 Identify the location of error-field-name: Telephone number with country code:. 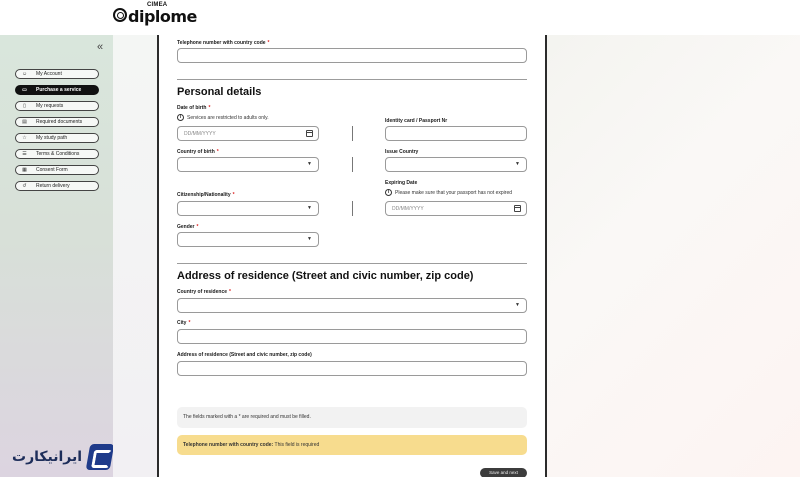
(228, 445).